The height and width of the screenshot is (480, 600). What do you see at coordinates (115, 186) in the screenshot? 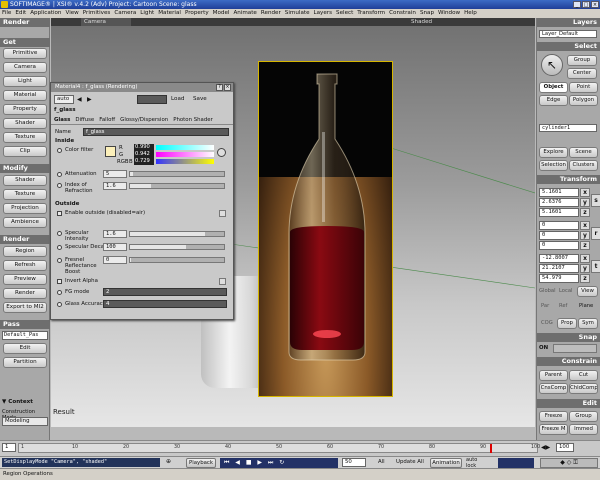
I see `ior-field: 1.6` at bounding box center [115, 186].